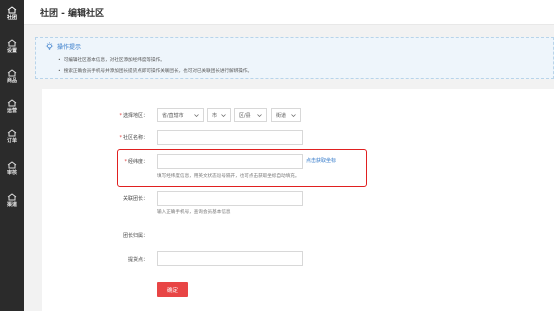 The width and height of the screenshot is (554, 311). I want to click on sidebar-item-label: 社团, so click(11, 18).